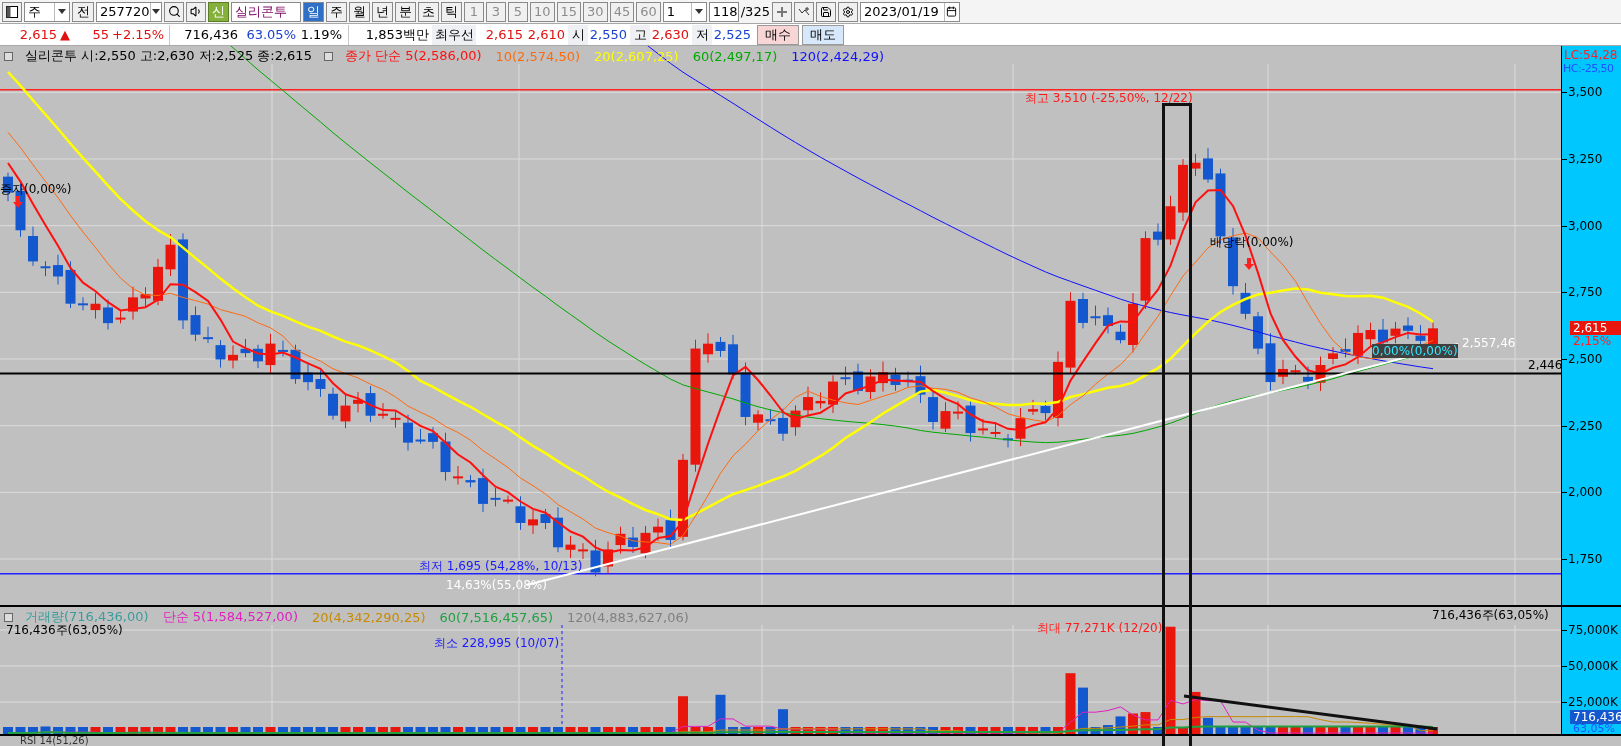 This screenshot has width=1621, height=746. Describe the element at coordinates (1590, 702) in the screenshot. I see `axis-tick-label: 25,000K` at that location.